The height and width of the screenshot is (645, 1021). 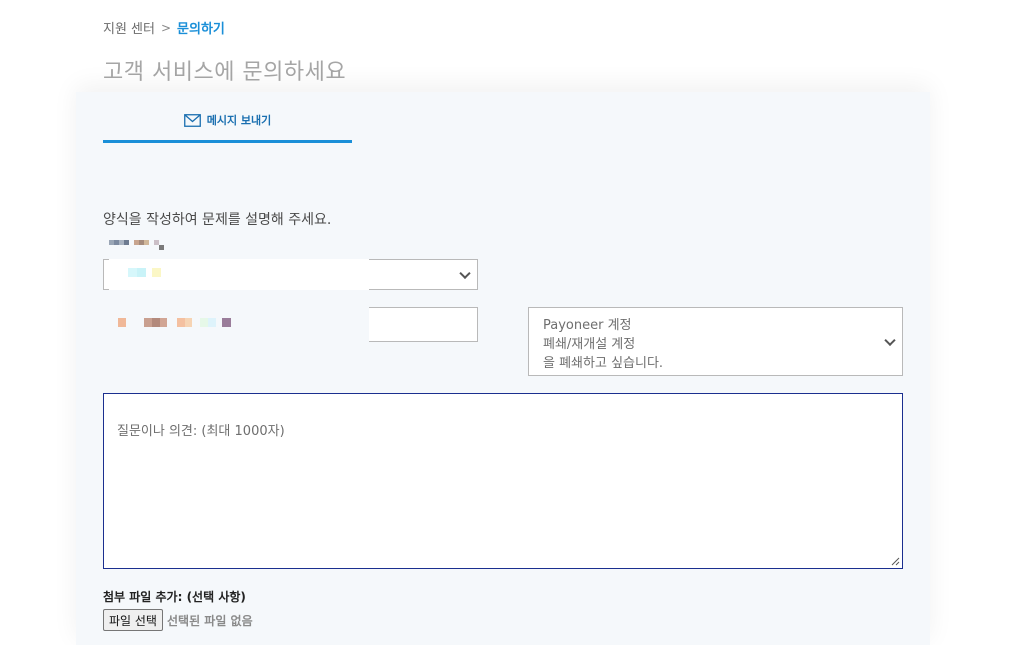 I want to click on tab-send-message-label: 메시지 보내기, so click(x=239, y=120).